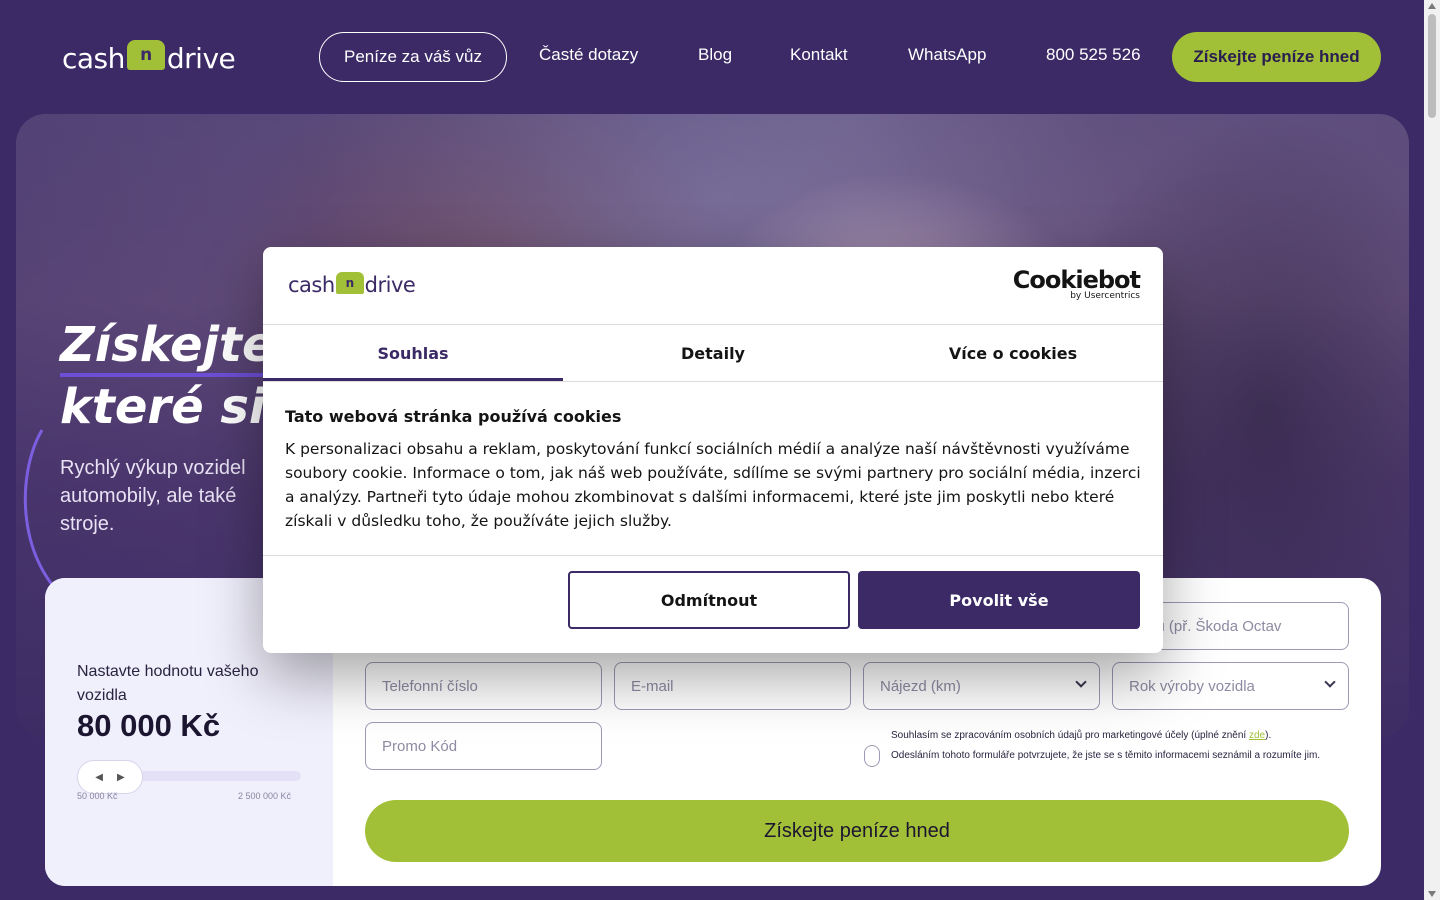 This screenshot has width=1440, height=900. Describe the element at coordinates (483, 686) in the screenshot. I see `phone-input: Telefonní číslo` at that location.